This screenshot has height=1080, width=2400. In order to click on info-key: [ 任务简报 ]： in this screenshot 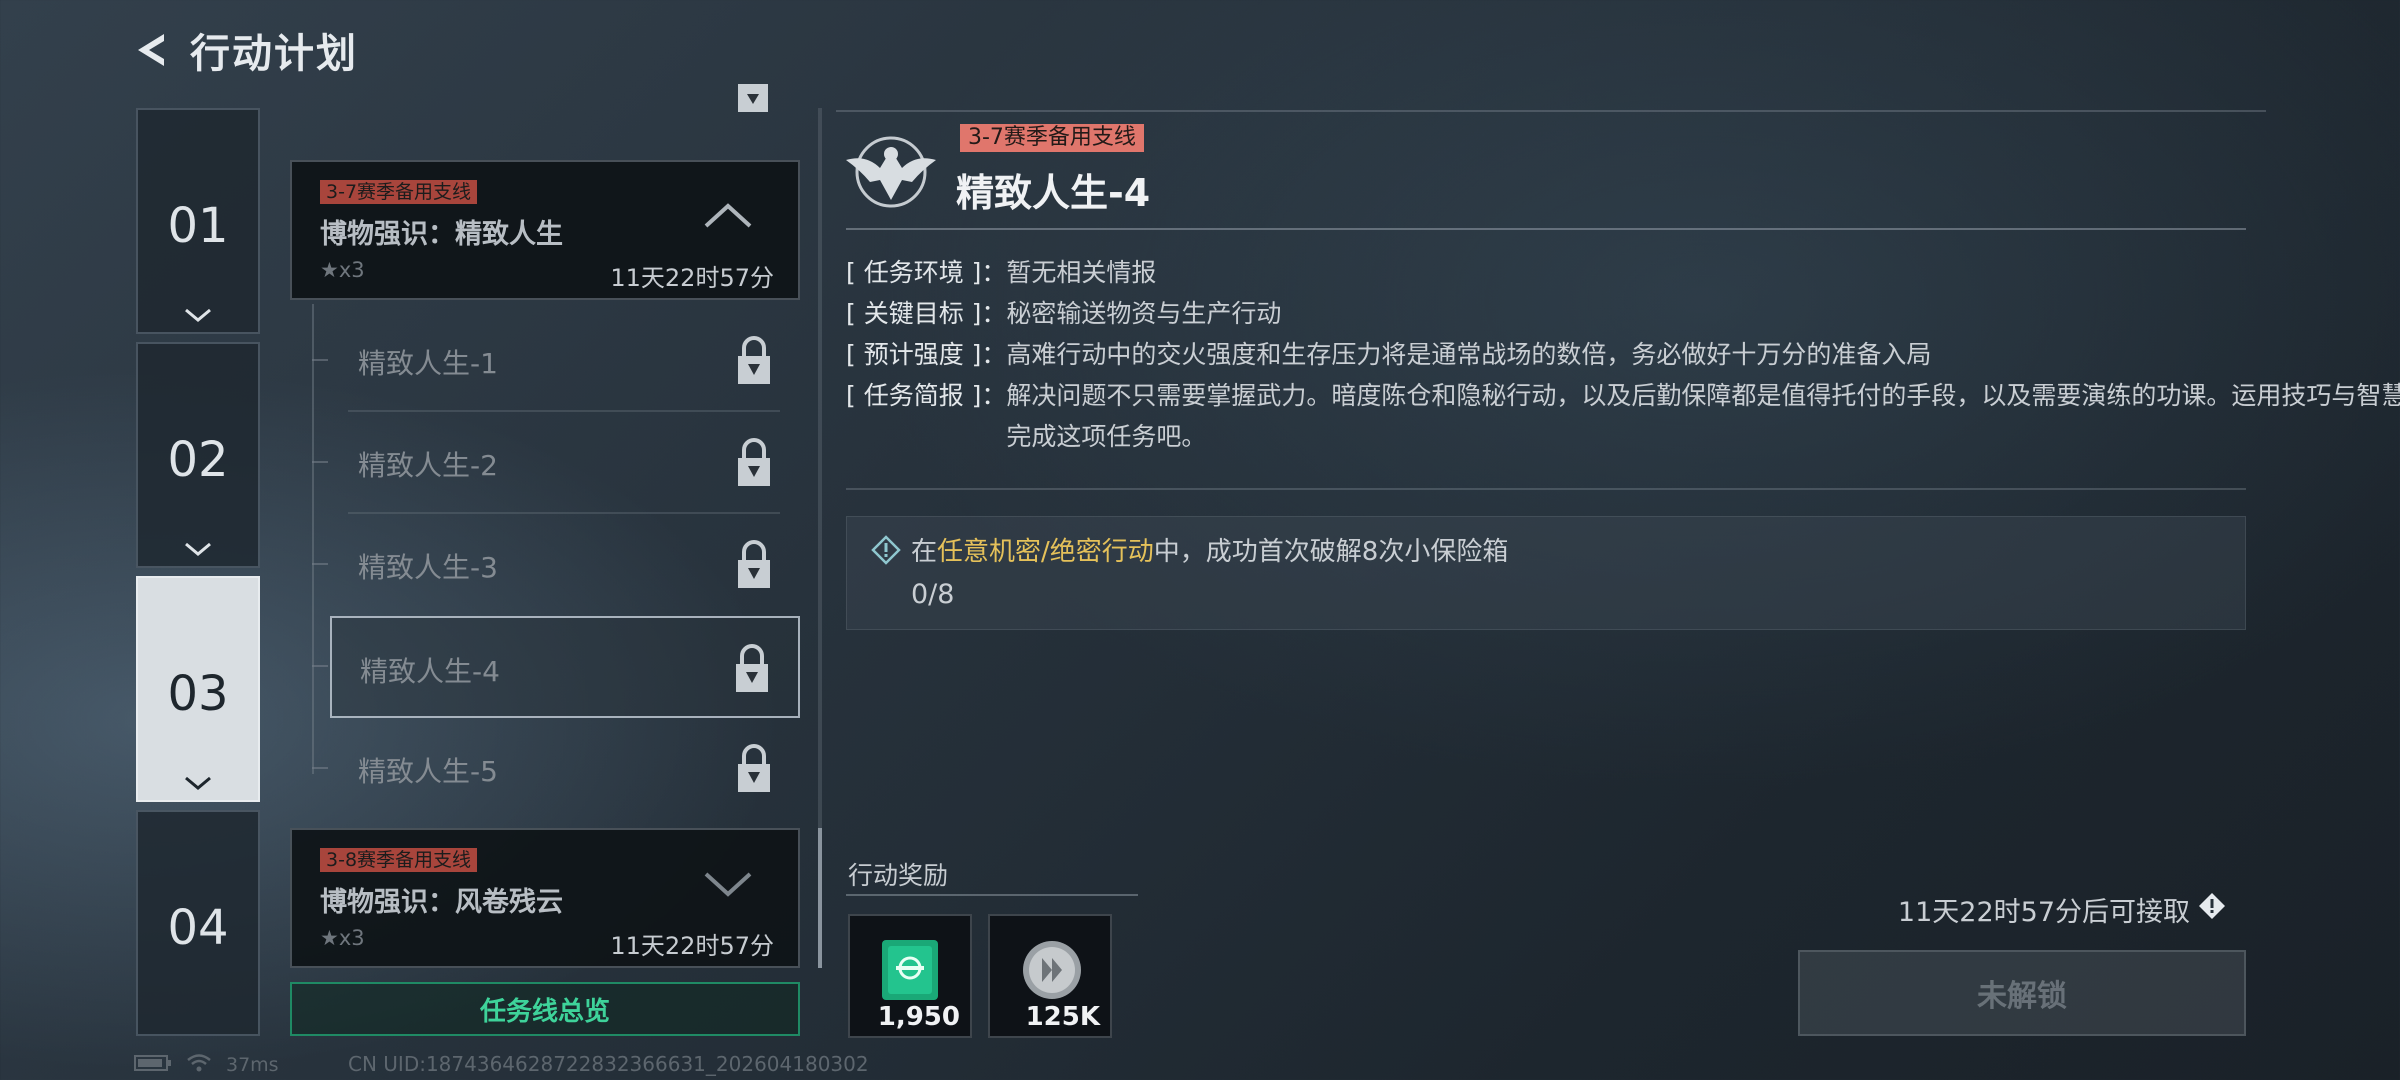, I will do `click(926, 395)`.